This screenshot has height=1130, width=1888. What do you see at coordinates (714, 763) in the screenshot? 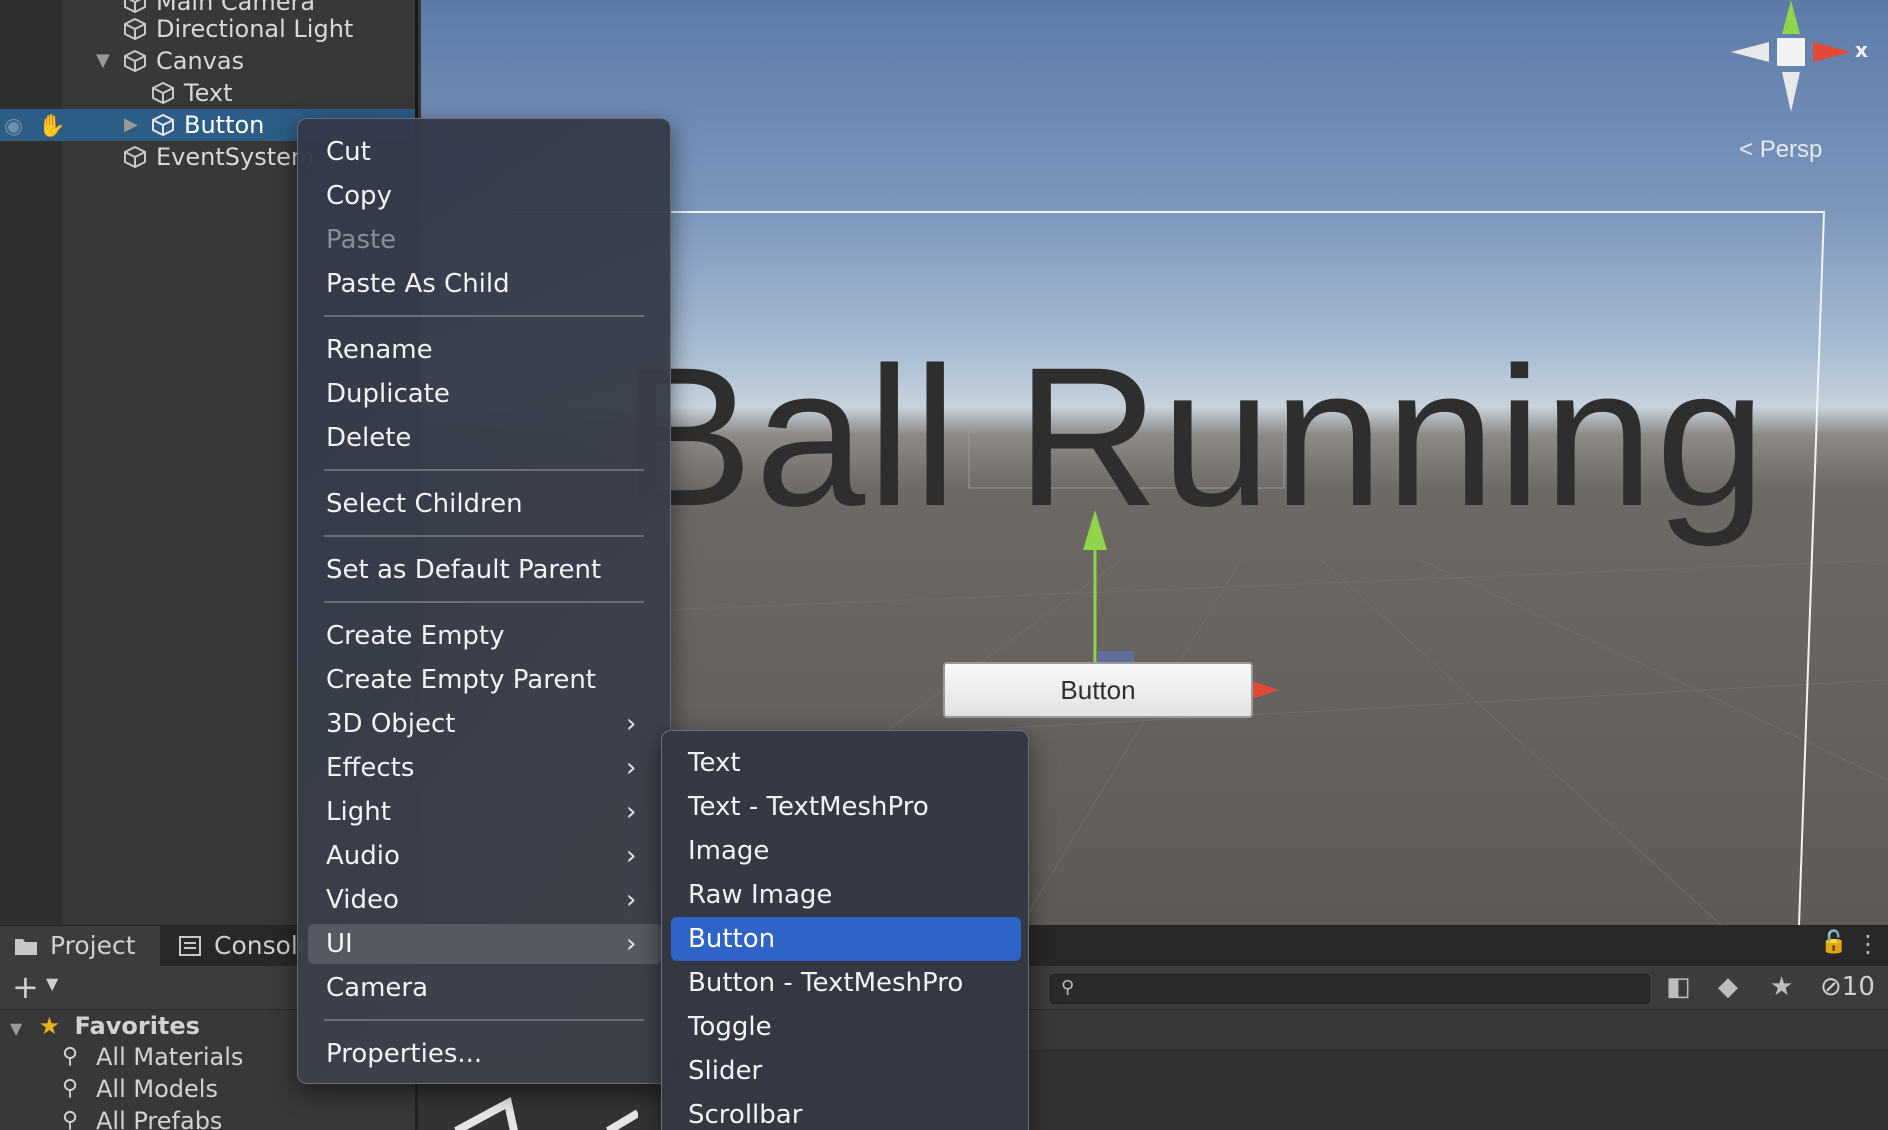
I see `submenu-item-text: Text` at bounding box center [714, 763].